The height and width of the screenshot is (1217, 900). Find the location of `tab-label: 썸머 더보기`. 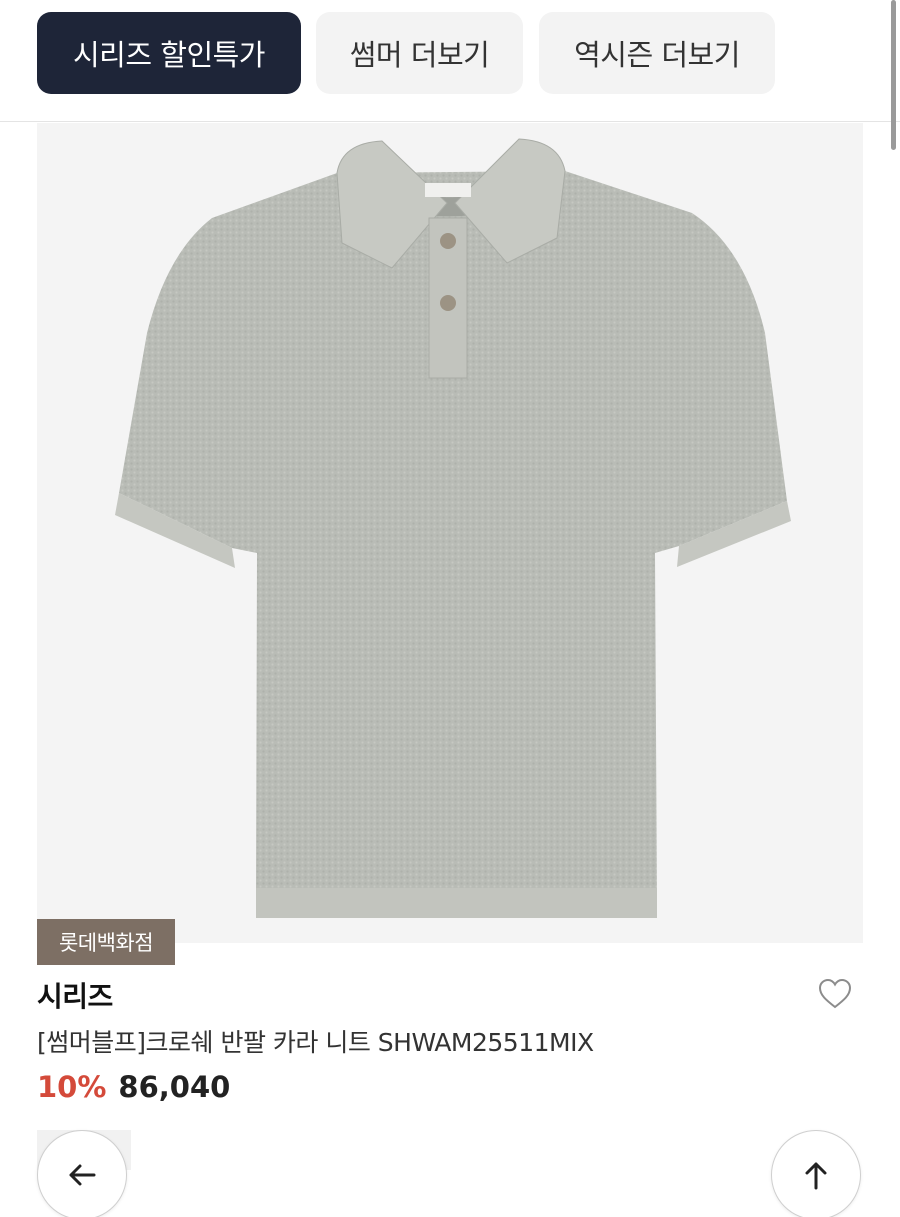

tab-label: 썸머 더보기 is located at coordinates (419, 55).